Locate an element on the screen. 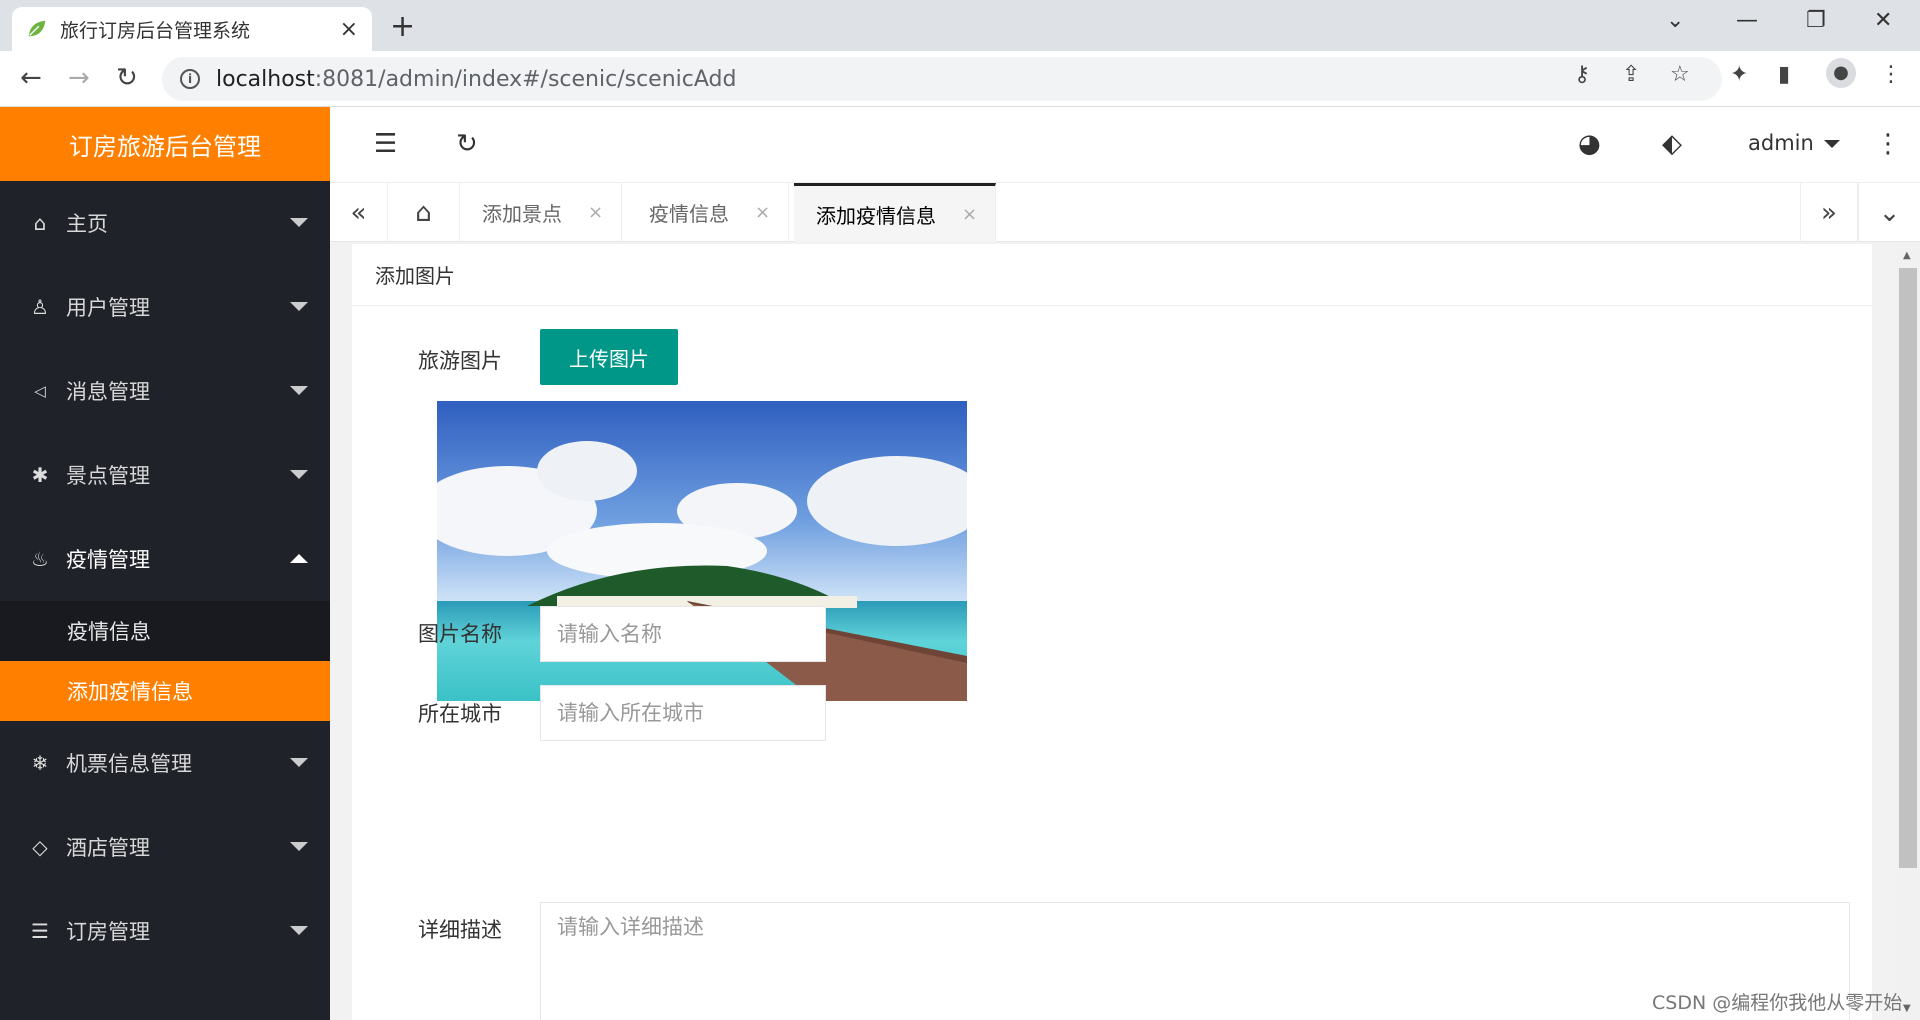 This screenshot has width=1920, height=1020. window-close-icon: ✕ is located at coordinates (1883, 20).